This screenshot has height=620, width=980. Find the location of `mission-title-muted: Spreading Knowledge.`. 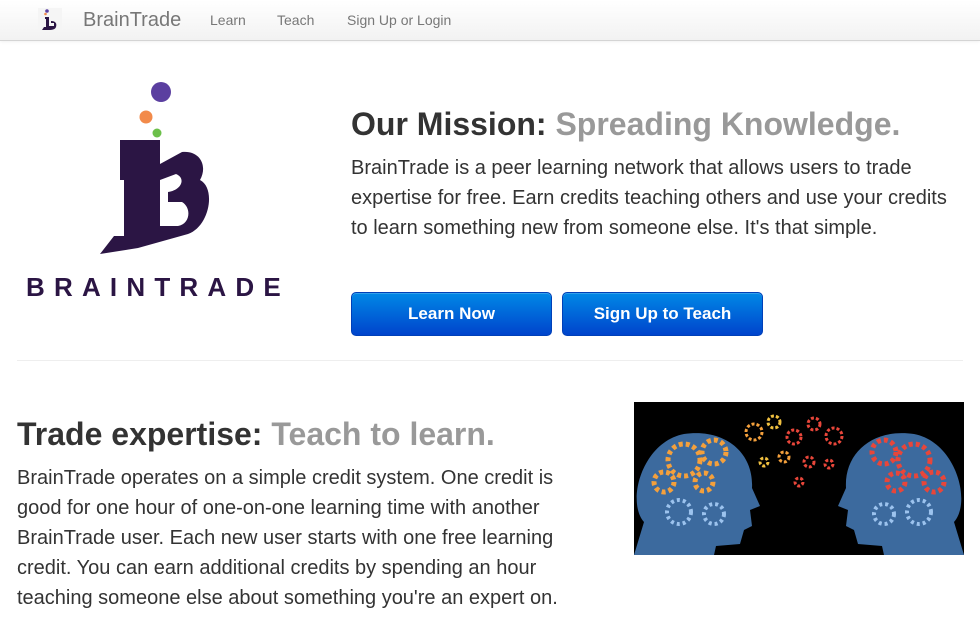

mission-title-muted: Spreading Knowledge. is located at coordinates (728, 124).